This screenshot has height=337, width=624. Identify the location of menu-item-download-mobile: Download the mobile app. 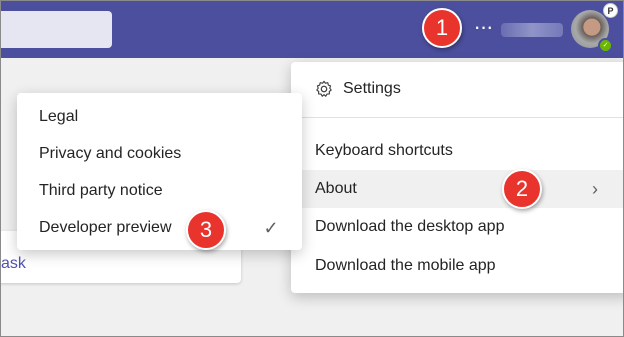
(457, 266).